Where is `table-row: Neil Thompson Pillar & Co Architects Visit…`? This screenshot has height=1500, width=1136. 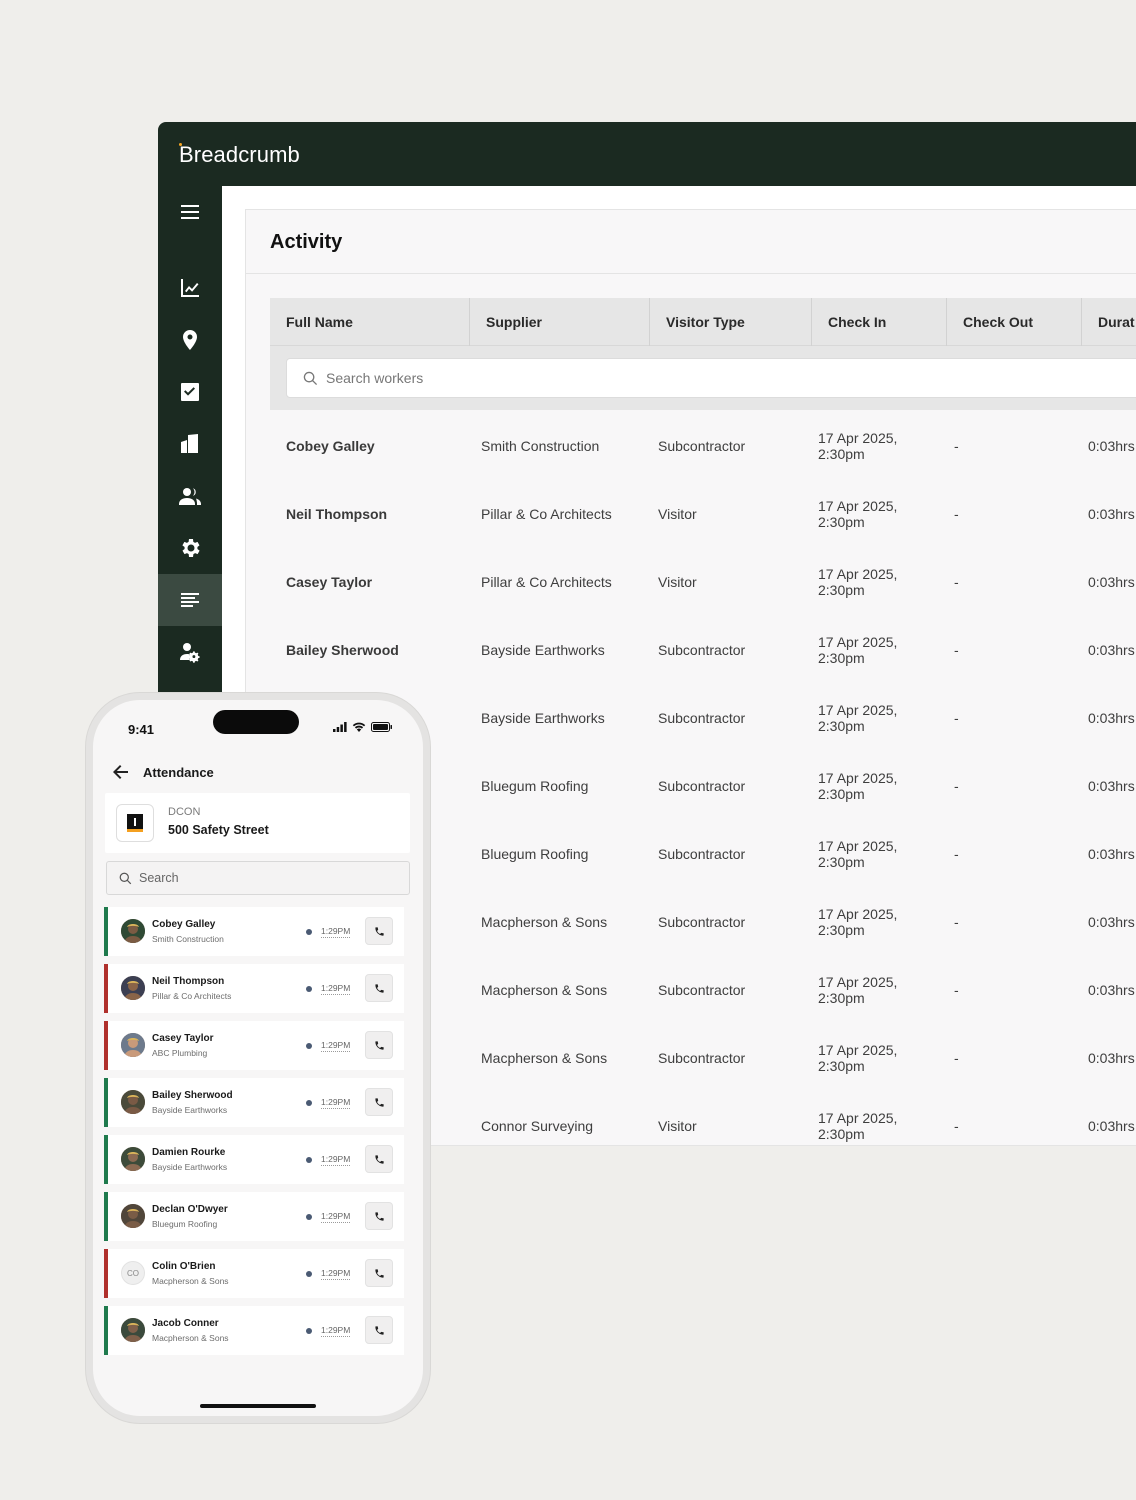 table-row: Neil Thompson Pillar & Co Architects Visit… is located at coordinates (703, 514).